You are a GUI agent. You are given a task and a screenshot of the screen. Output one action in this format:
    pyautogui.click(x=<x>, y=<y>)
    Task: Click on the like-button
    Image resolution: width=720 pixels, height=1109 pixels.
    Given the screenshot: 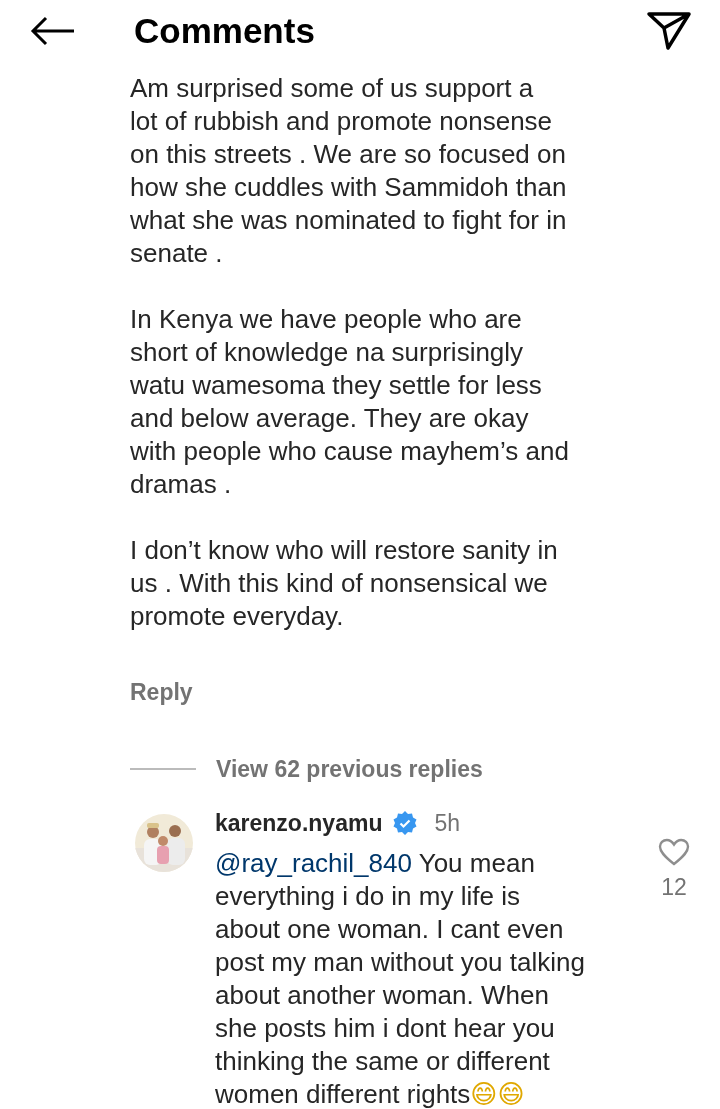 What is the action you would take?
    pyautogui.click(x=674, y=852)
    